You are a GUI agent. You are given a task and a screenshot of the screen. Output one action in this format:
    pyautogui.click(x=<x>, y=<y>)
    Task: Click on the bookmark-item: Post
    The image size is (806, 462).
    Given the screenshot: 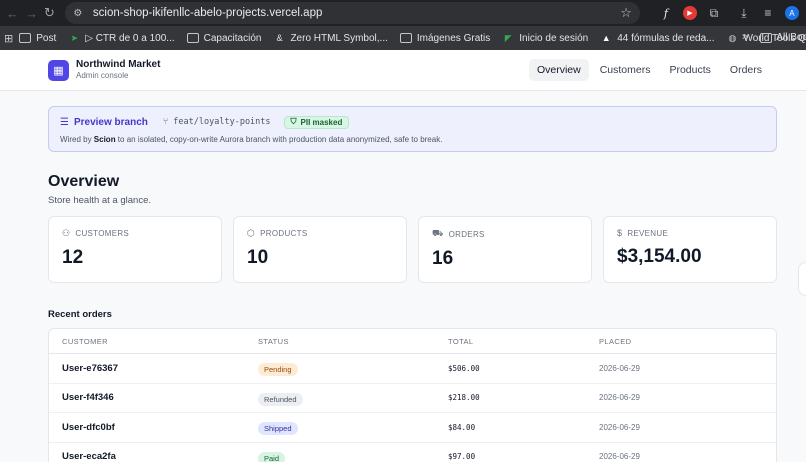 What is the action you would take?
    pyautogui.click(x=37, y=38)
    